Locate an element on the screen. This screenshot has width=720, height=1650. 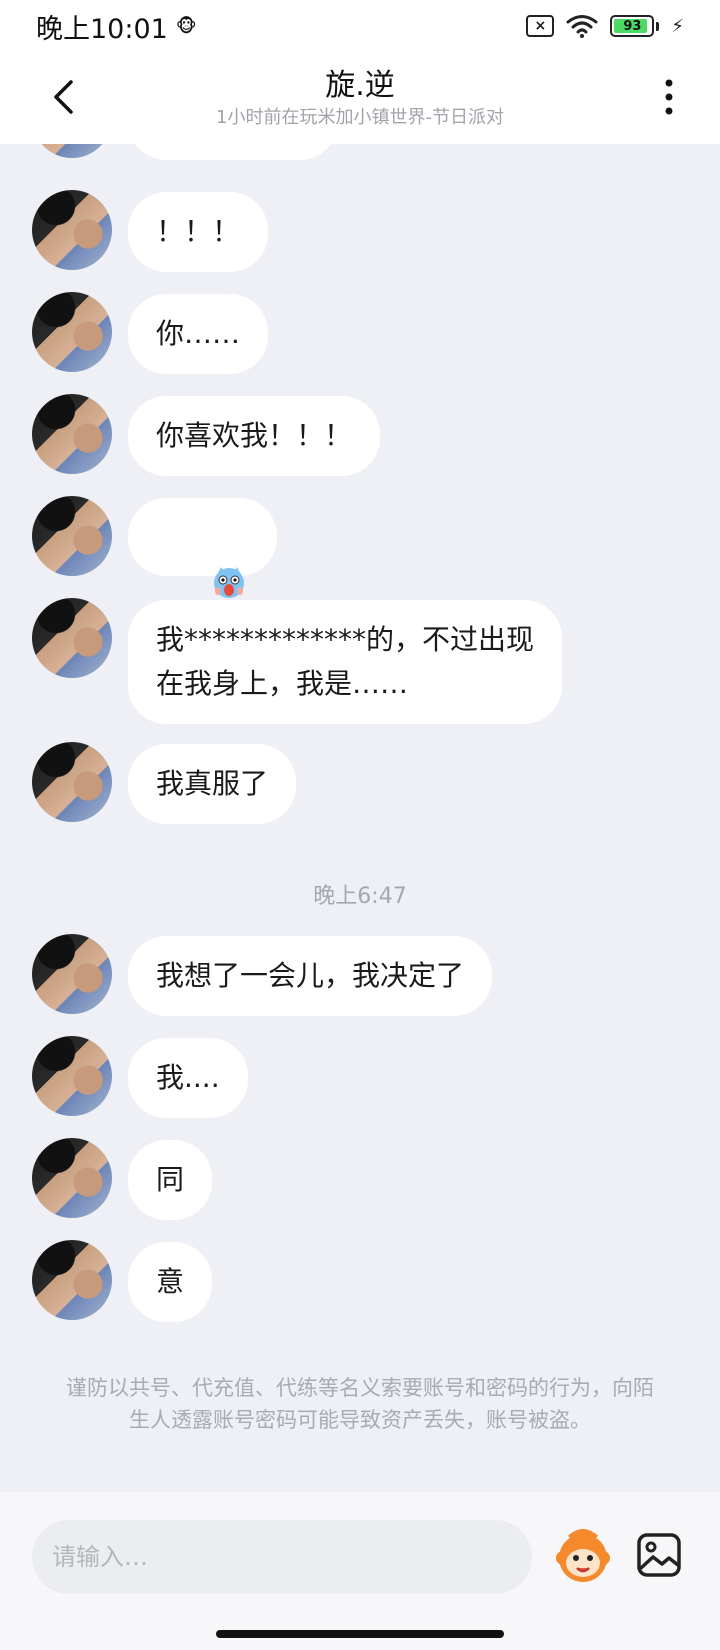
image-icon is located at coordinates (659, 1555).